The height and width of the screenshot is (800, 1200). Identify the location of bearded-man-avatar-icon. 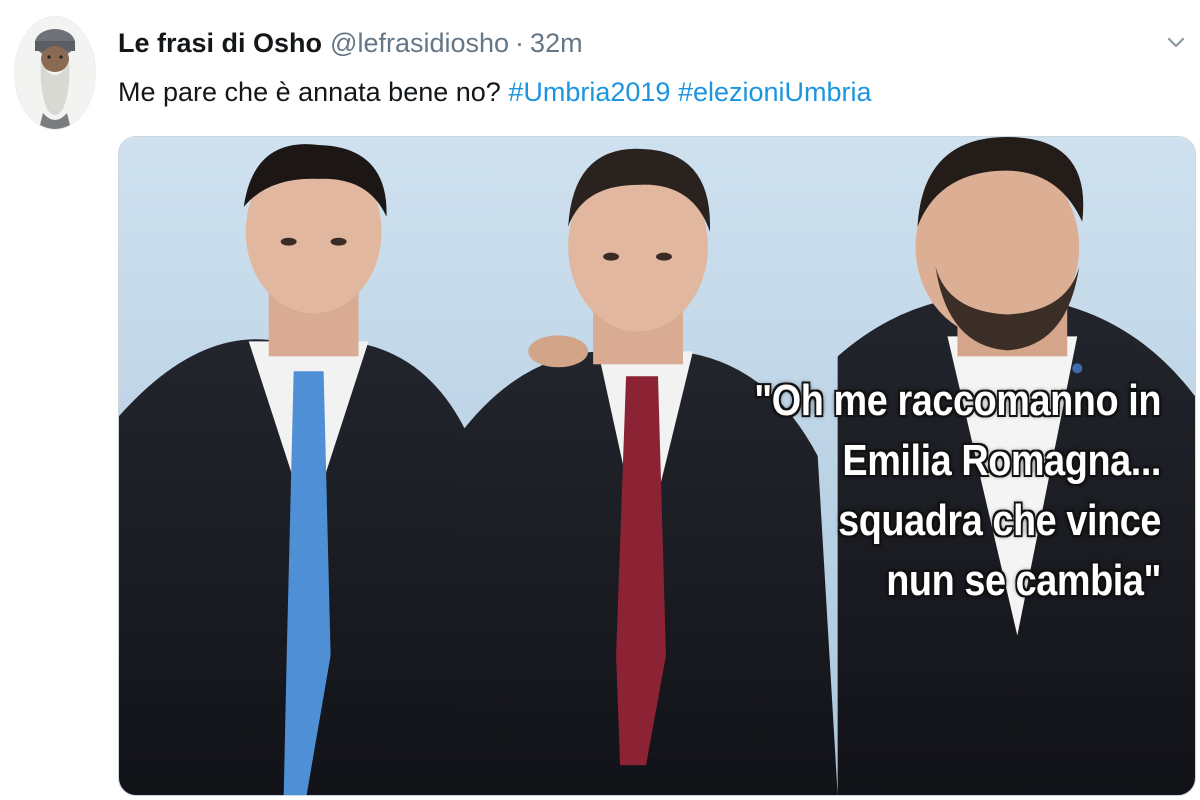
(55, 73).